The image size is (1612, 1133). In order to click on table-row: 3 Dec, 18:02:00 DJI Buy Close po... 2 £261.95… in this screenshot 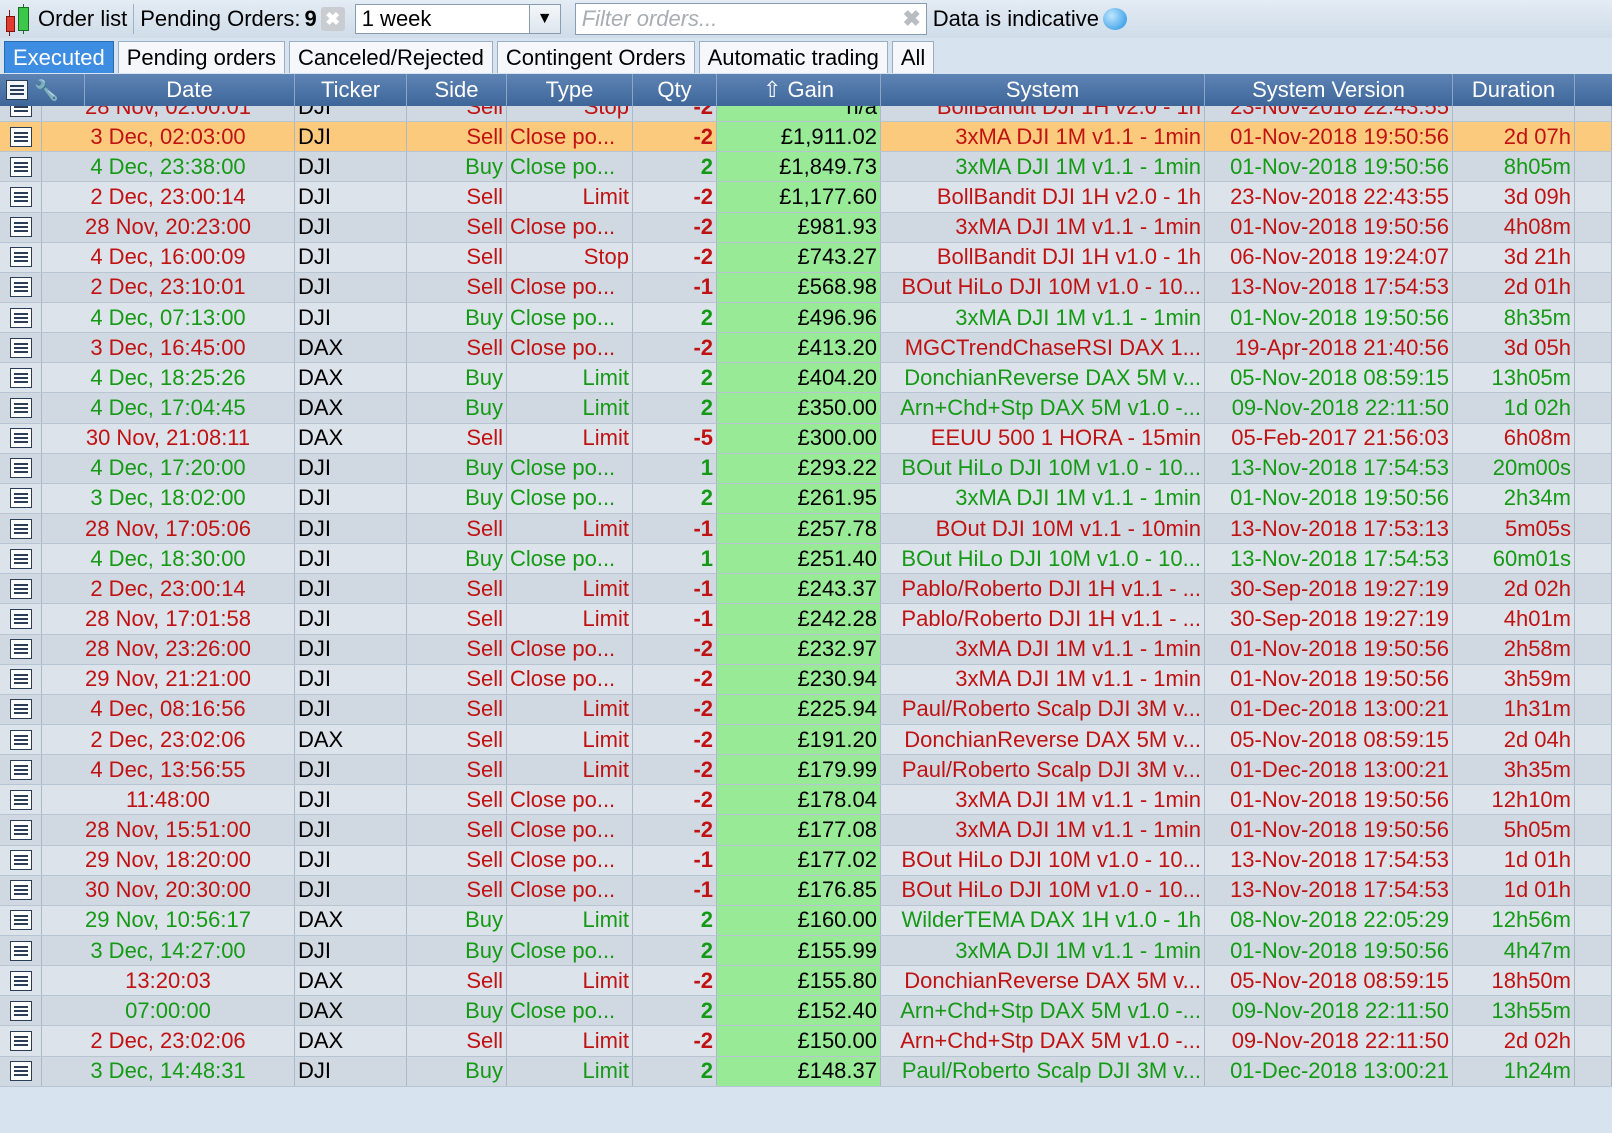, I will do `click(806, 498)`.